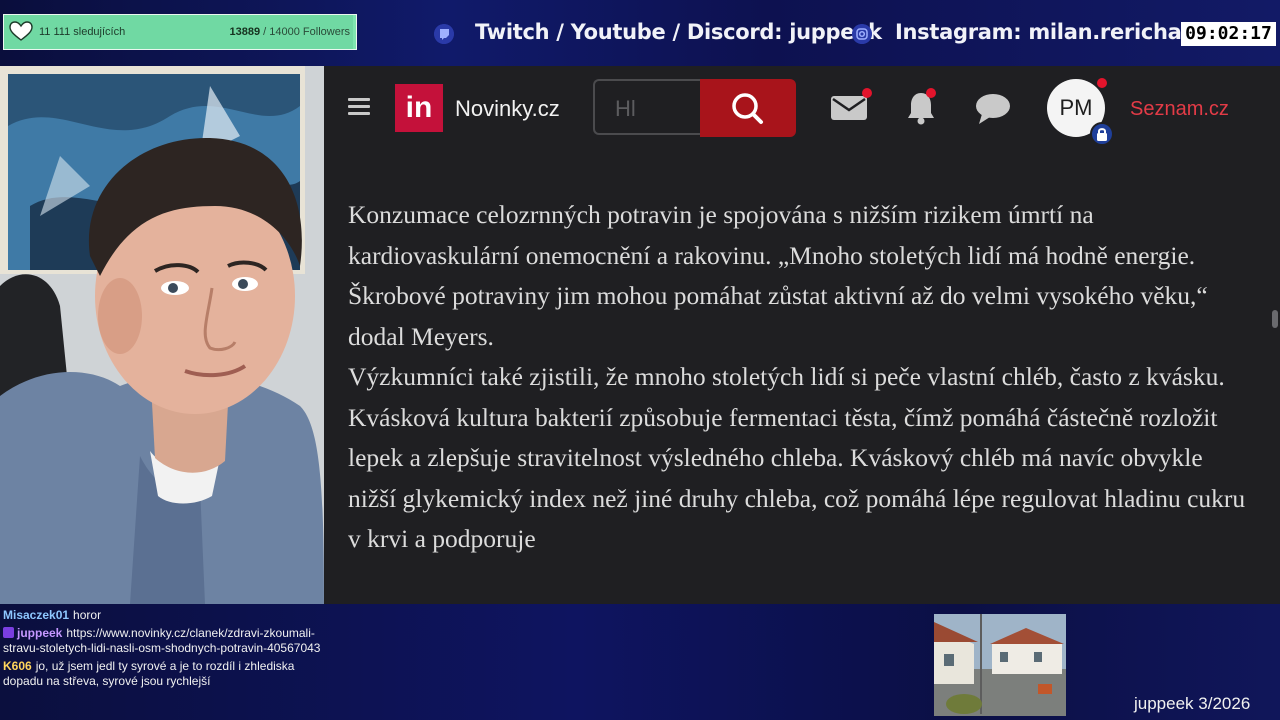  I want to click on chat-username: K606, so click(17, 666).